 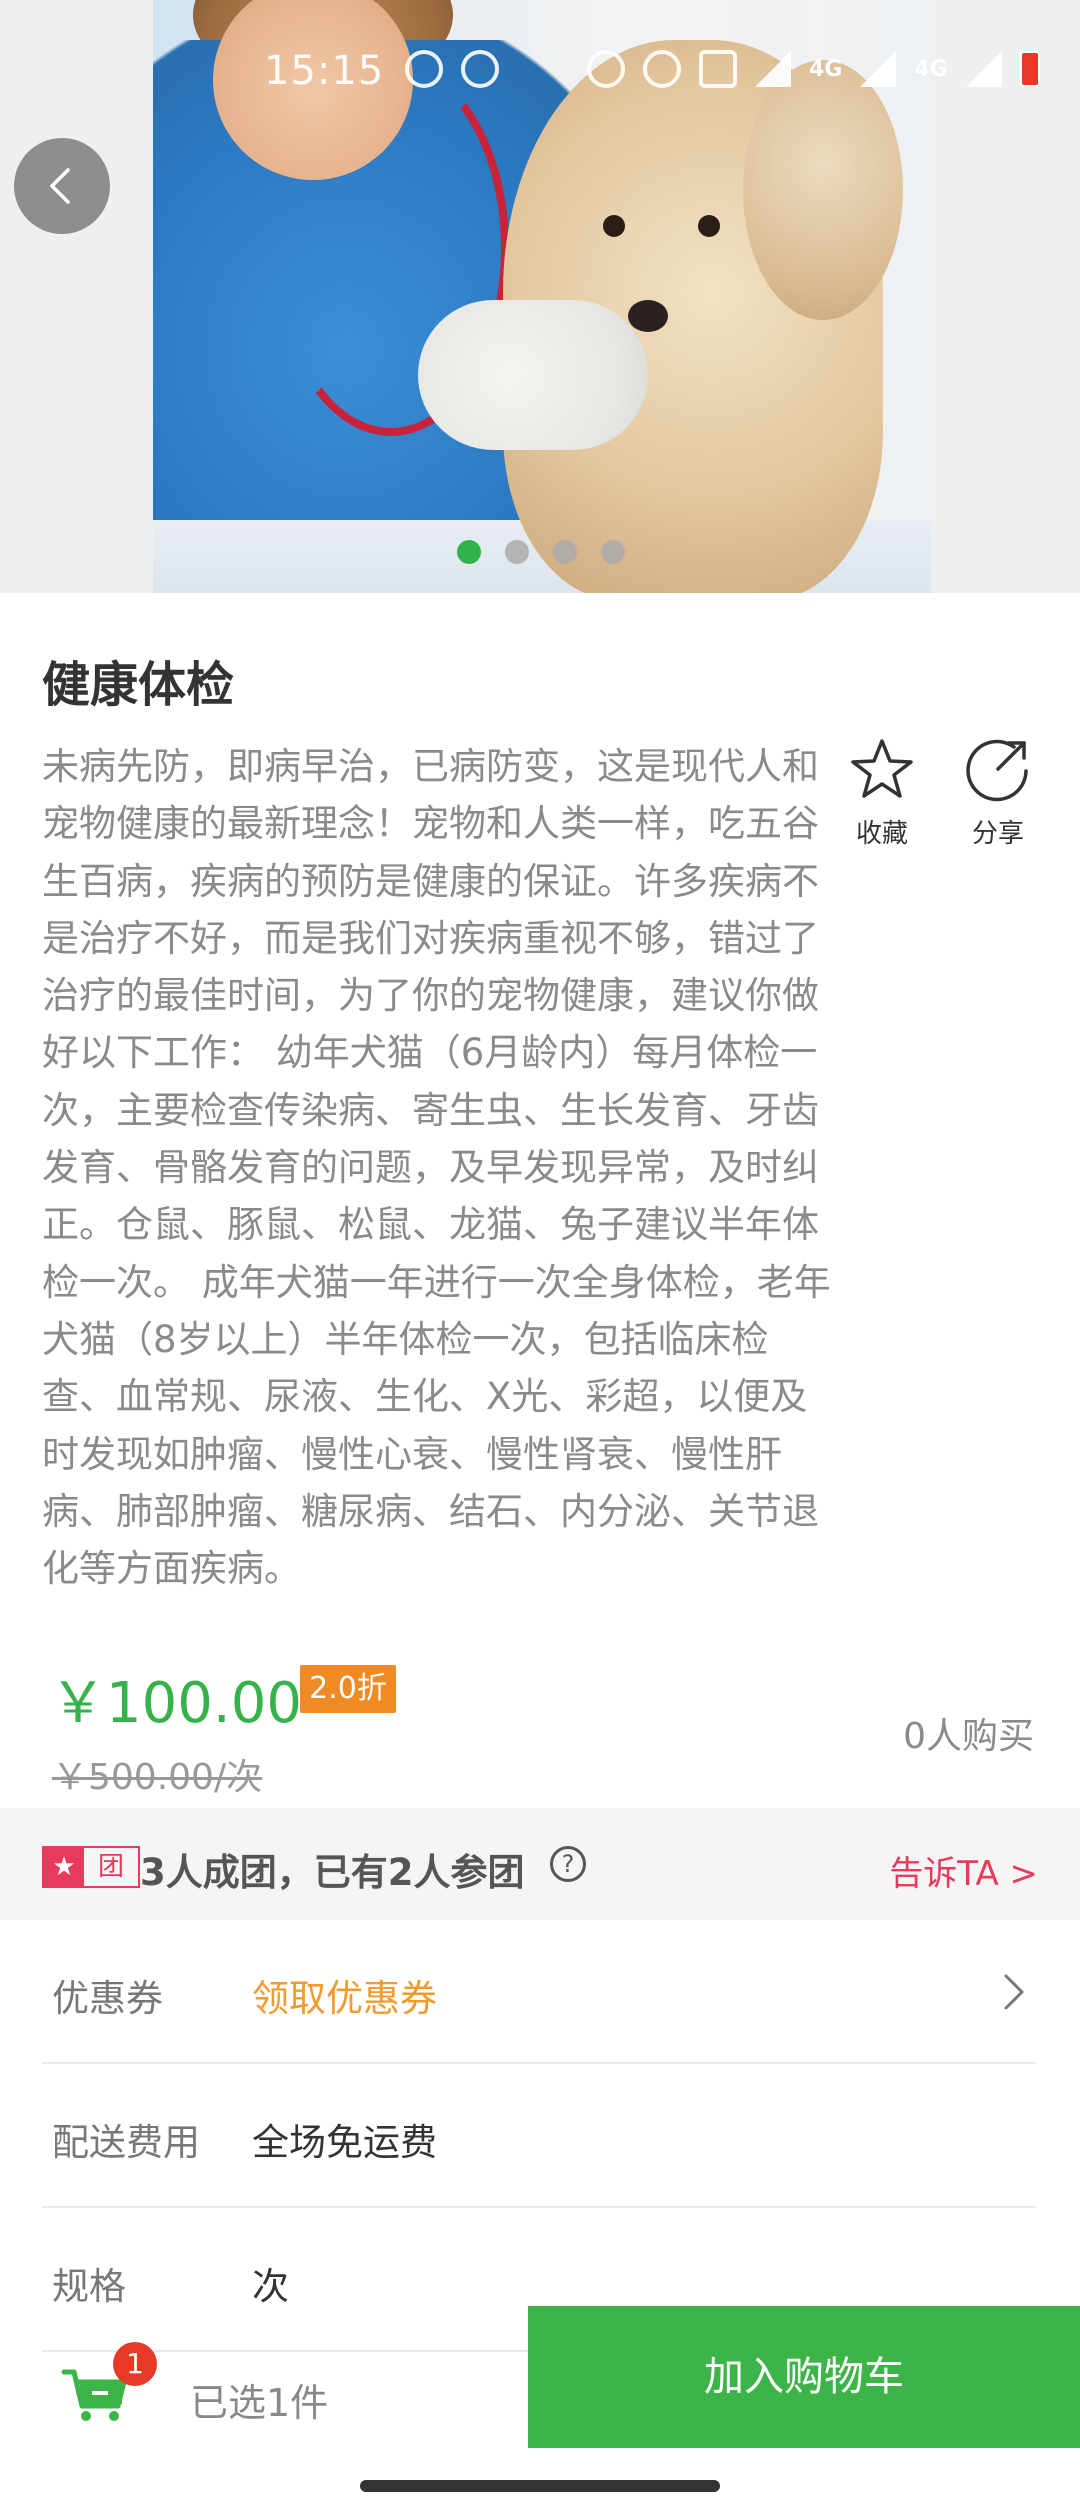 I want to click on status-icons: 4G 4G, so click(x=722, y=69).